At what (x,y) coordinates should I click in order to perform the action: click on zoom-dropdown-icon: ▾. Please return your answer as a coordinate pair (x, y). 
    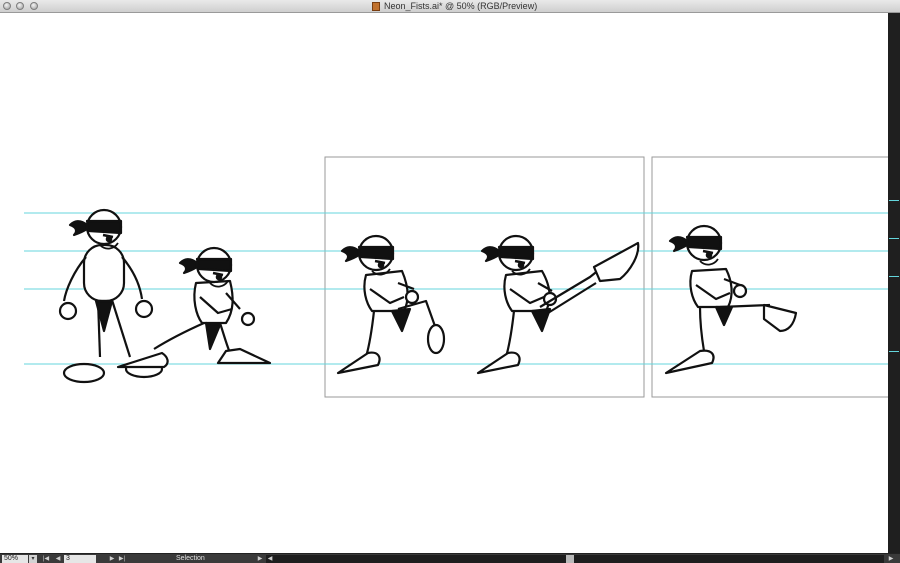
    Looking at the image, I should click on (33, 559).